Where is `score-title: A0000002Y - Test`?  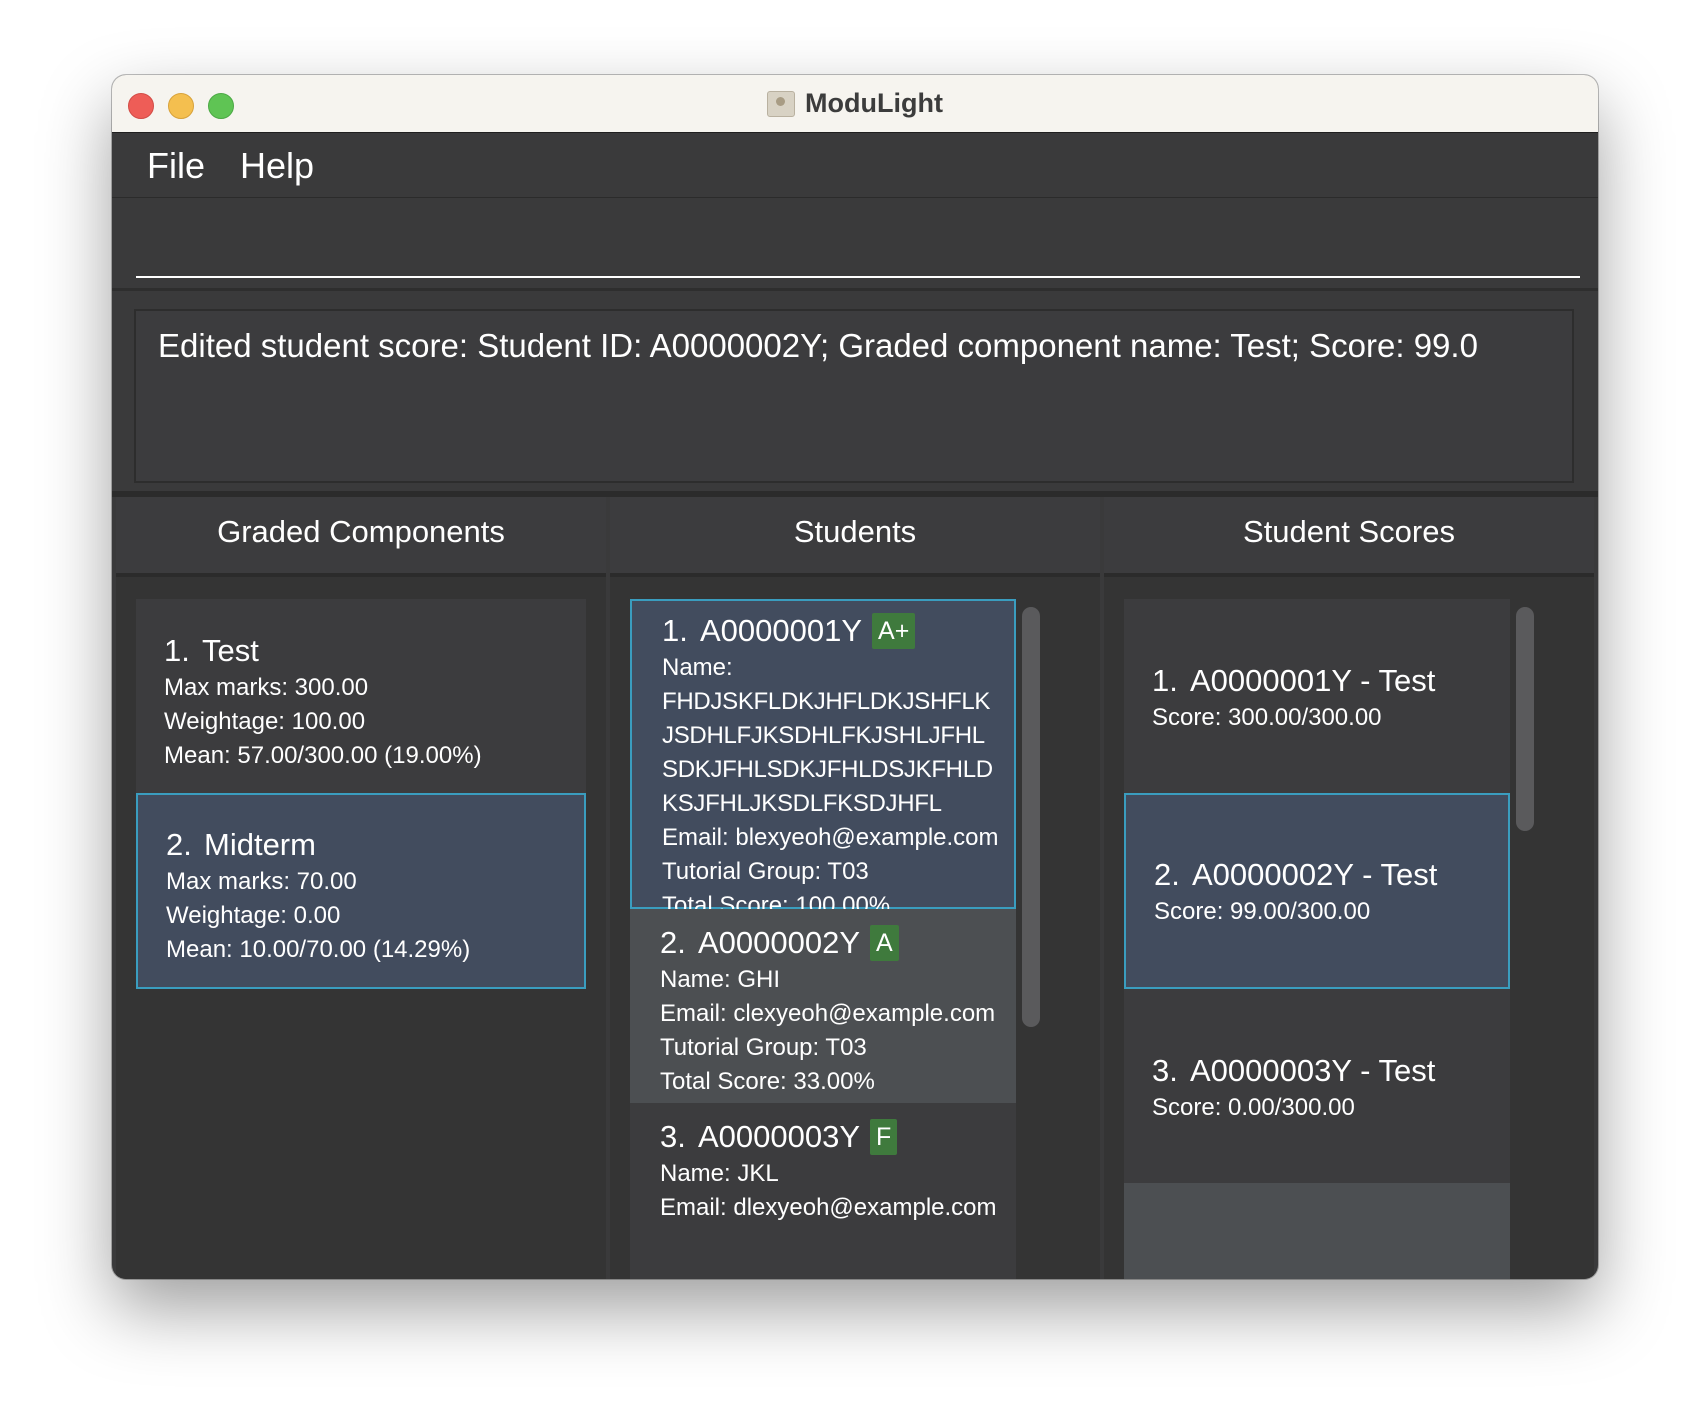
score-title: A0000002Y - Test is located at coordinates (1315, 874).